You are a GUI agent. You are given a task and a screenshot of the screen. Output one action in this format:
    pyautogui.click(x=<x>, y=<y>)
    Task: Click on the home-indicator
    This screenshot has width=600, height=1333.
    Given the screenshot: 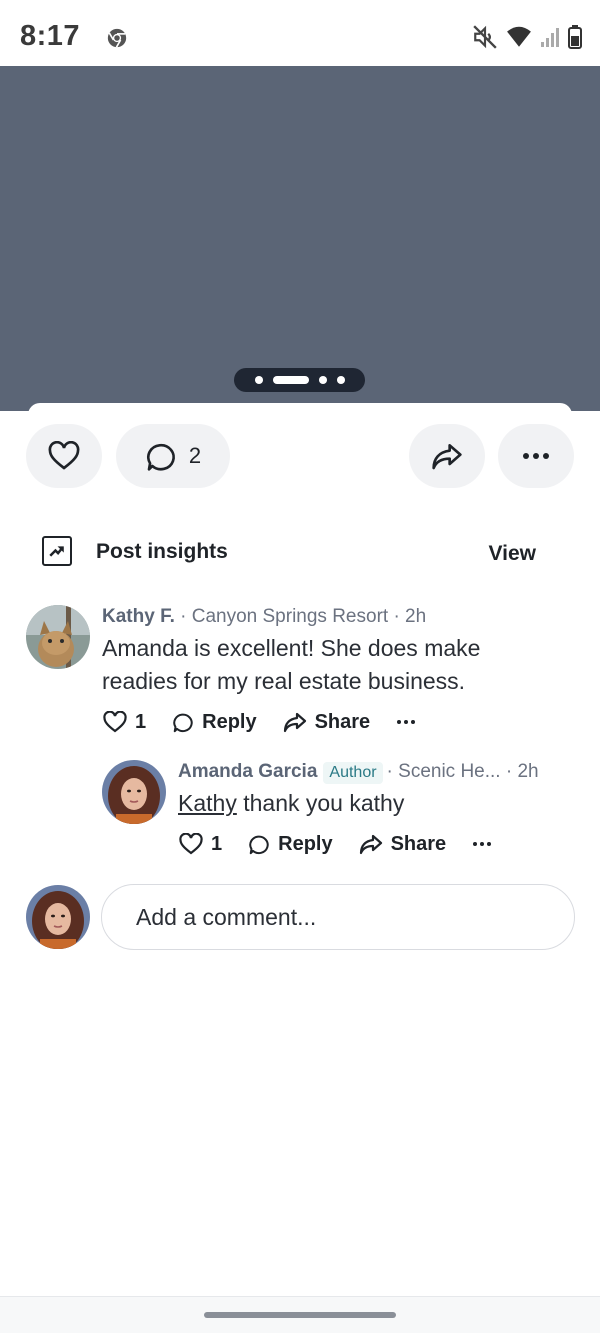 What is the action you would take?
    pyautogui.click(x=300, y=1315)
    